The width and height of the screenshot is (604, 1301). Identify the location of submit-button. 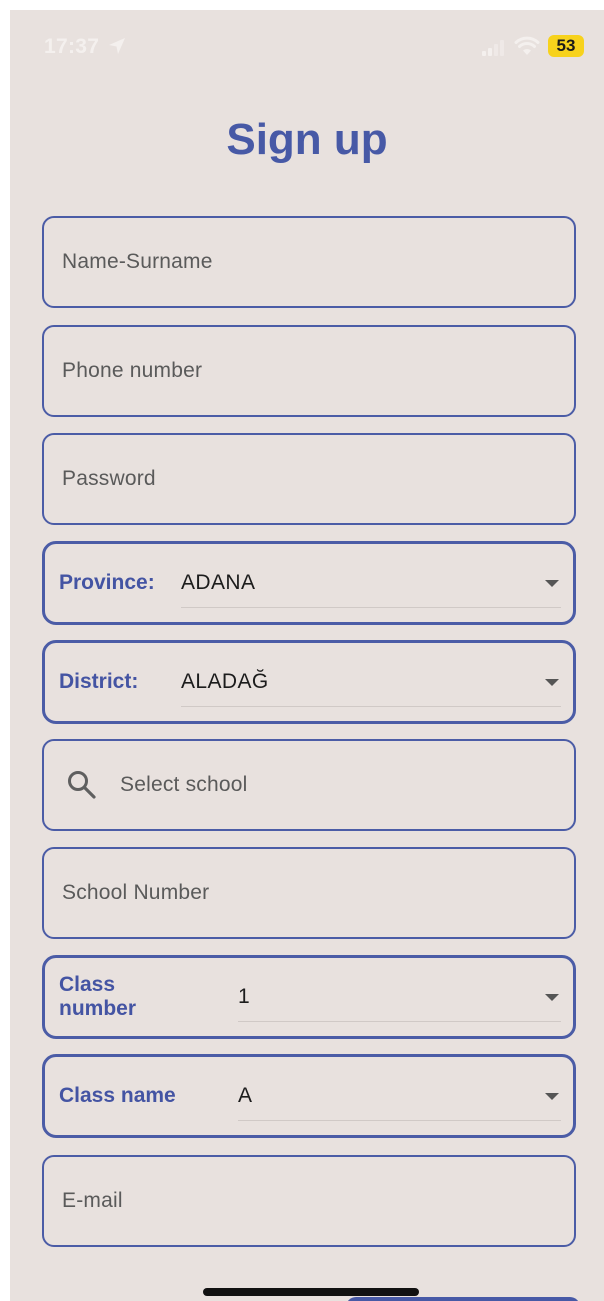
(463, 1299).